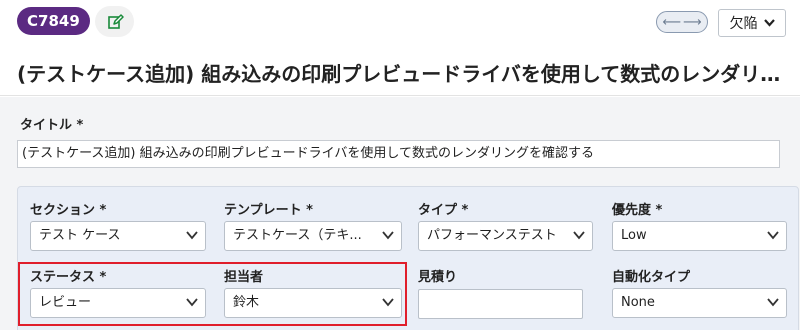  I want to click on pencil-edit-icon, so click(115, 21).